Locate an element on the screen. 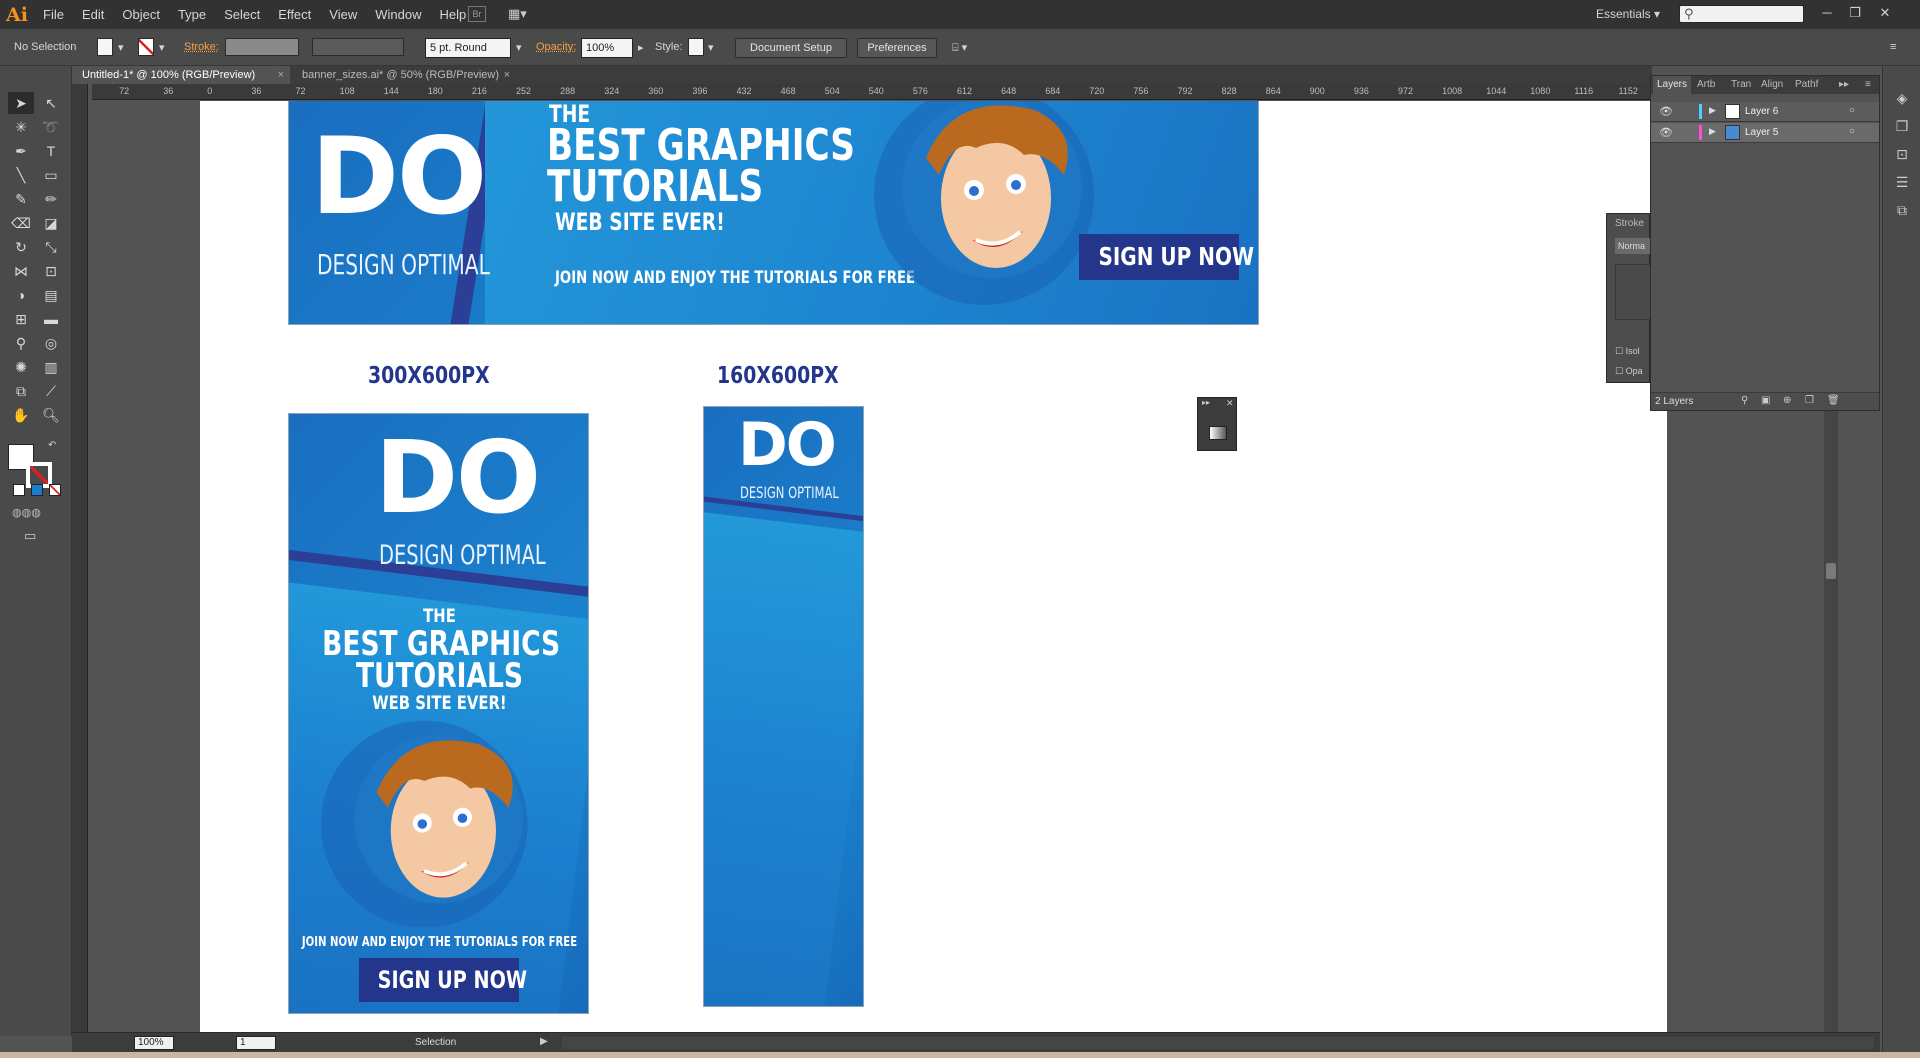 The height and width of the screenshot is (1058, 1920). menu-edit: Edit is located at coordinates (93, 14).